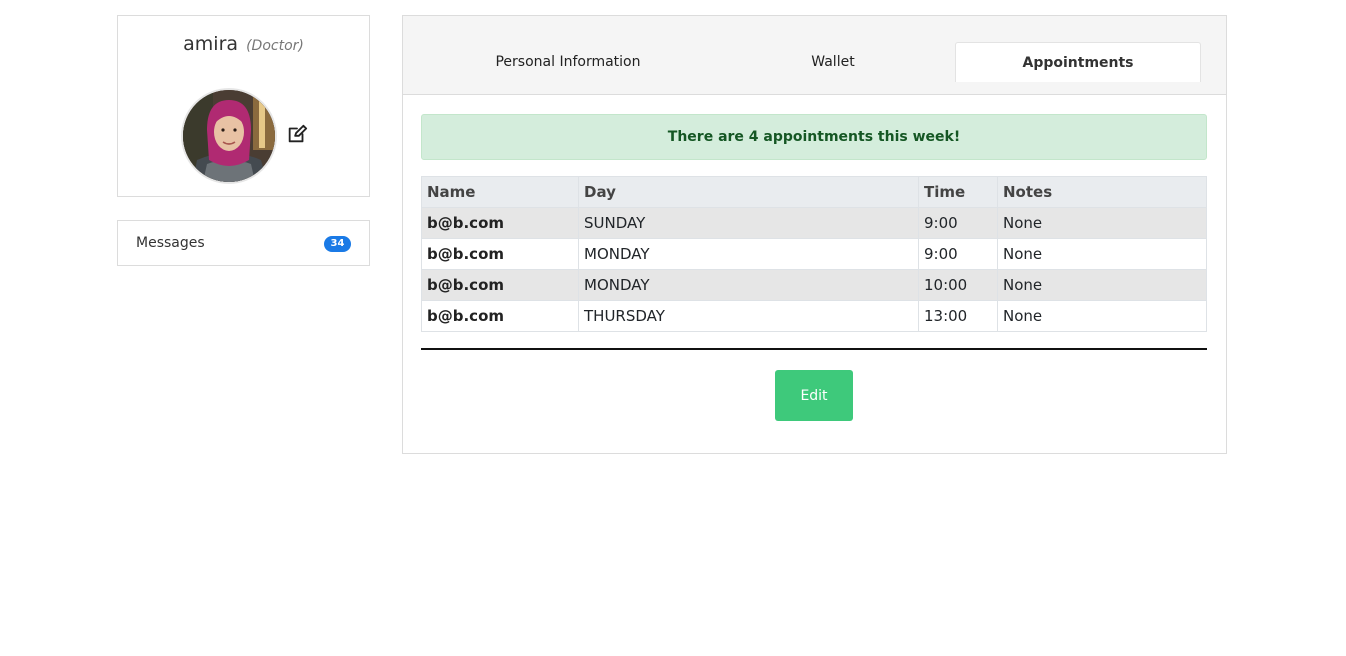 The height and width of the screenshot is (656, 1346). What do you see at coordinates (500, 192) in the screenshot?
I see `column-header-name: Name` at bounding box center [500, 192].